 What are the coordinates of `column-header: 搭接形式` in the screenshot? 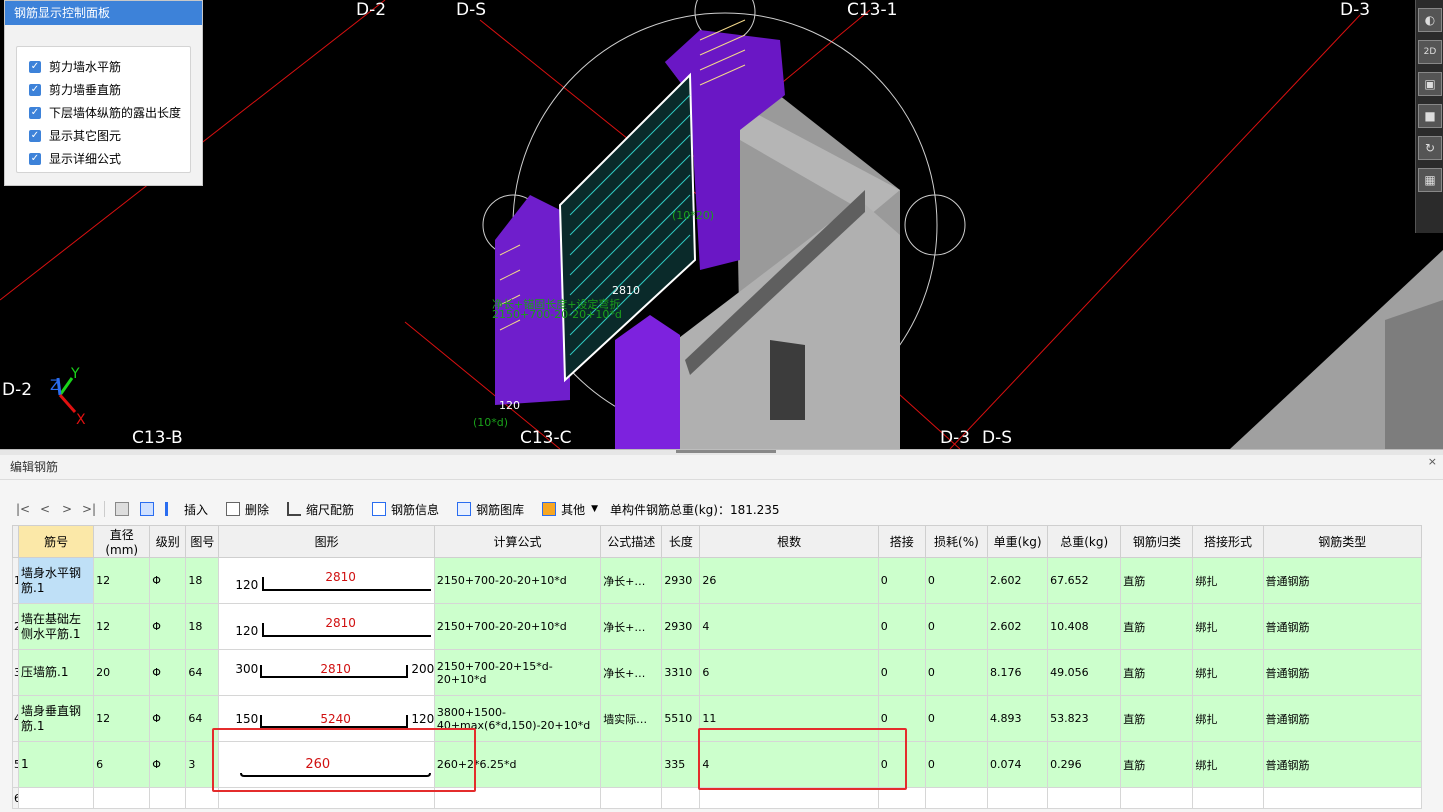 It's located at (1228, 541).